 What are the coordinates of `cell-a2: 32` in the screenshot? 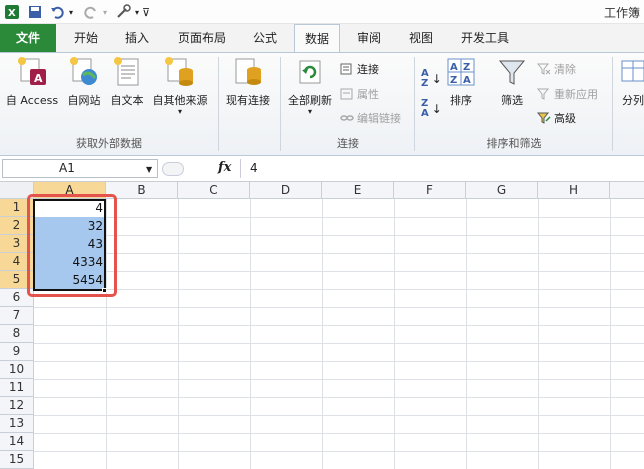 It's located at (70, 226).